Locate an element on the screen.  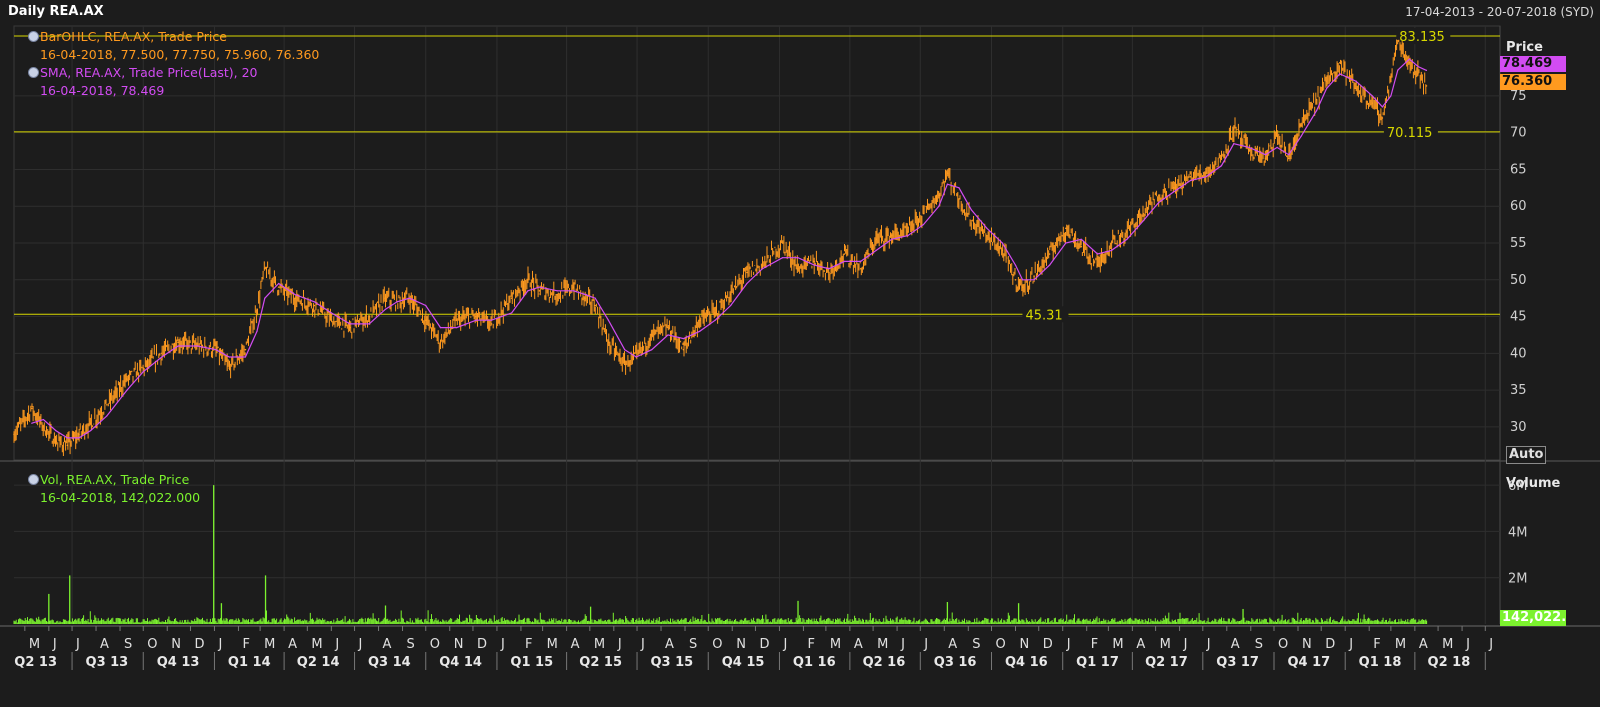
quarter-label: Q2 16 is located at coordinates (884, 662).